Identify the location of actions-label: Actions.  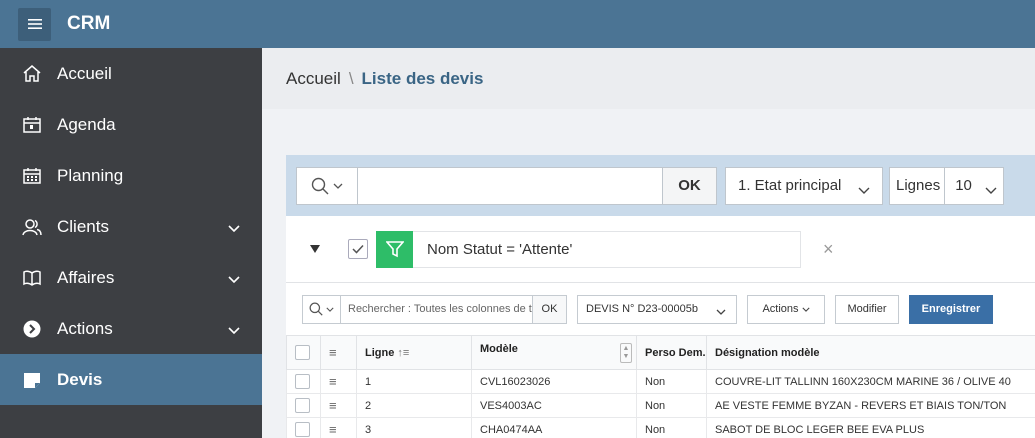
(780, 309).